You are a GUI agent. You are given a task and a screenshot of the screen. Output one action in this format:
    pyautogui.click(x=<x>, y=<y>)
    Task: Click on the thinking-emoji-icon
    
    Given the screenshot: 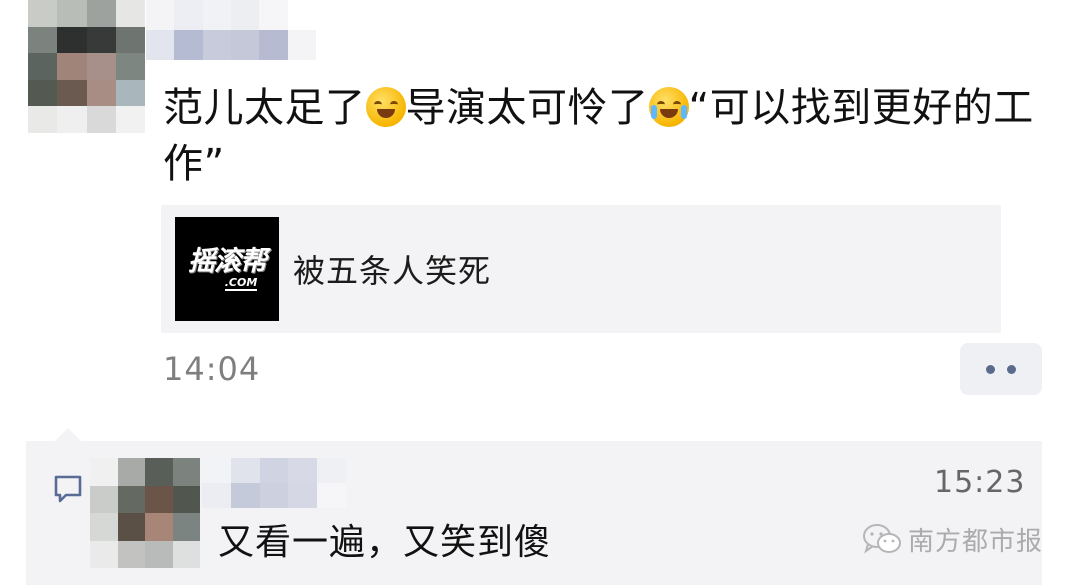 What is the action you would take?
    pyautogui.click(x=385, y=107)
    